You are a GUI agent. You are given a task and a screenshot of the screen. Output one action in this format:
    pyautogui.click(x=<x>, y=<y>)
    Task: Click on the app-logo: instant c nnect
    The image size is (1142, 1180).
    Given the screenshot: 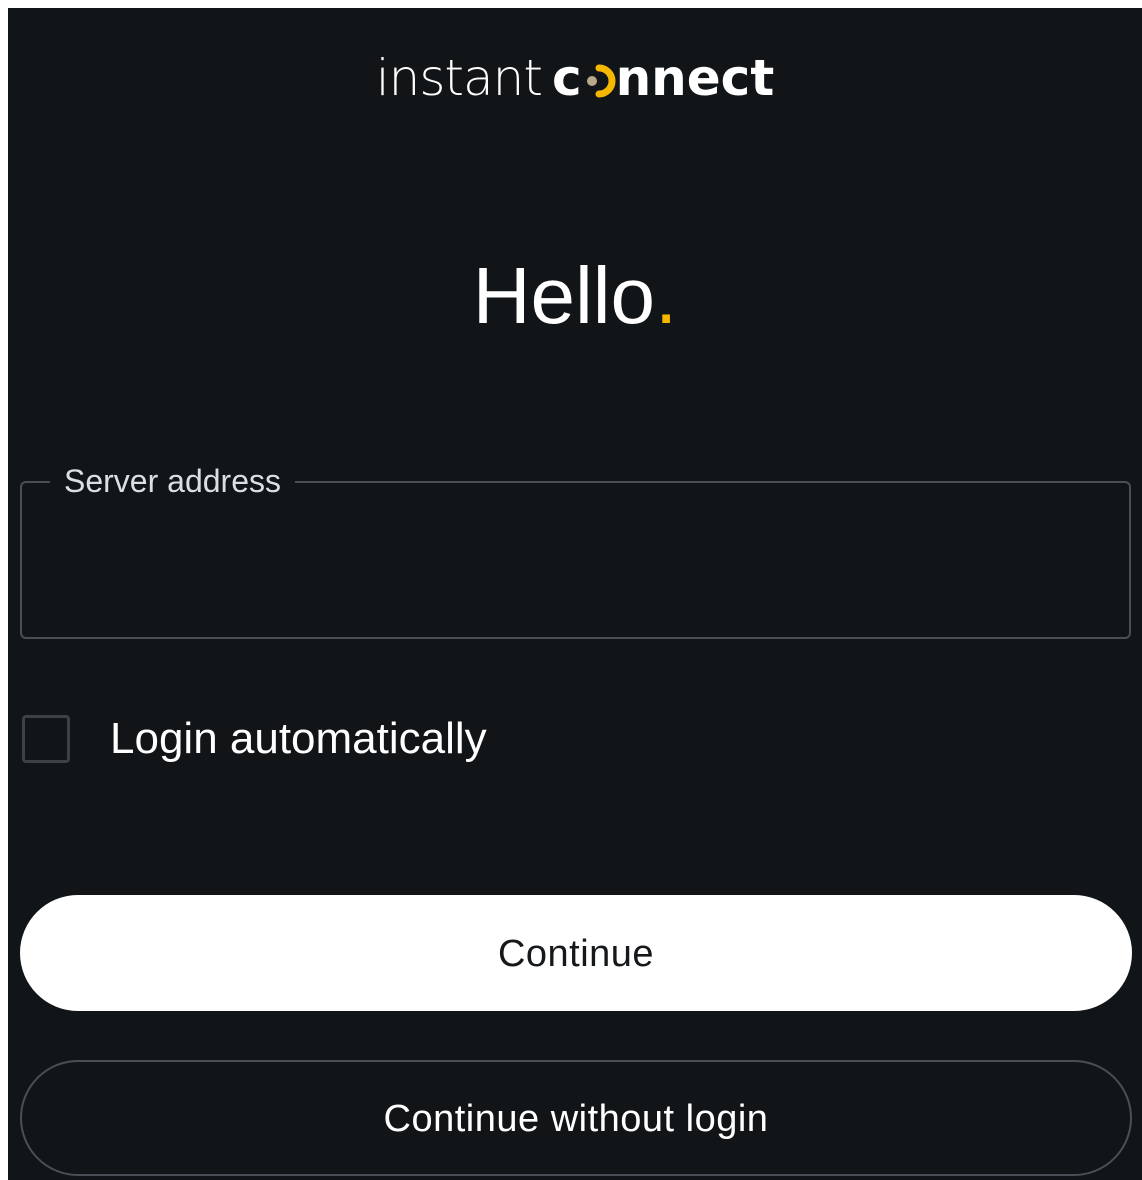 What is the action you would take?
    pyautogui.click(x=575, y=78)
    